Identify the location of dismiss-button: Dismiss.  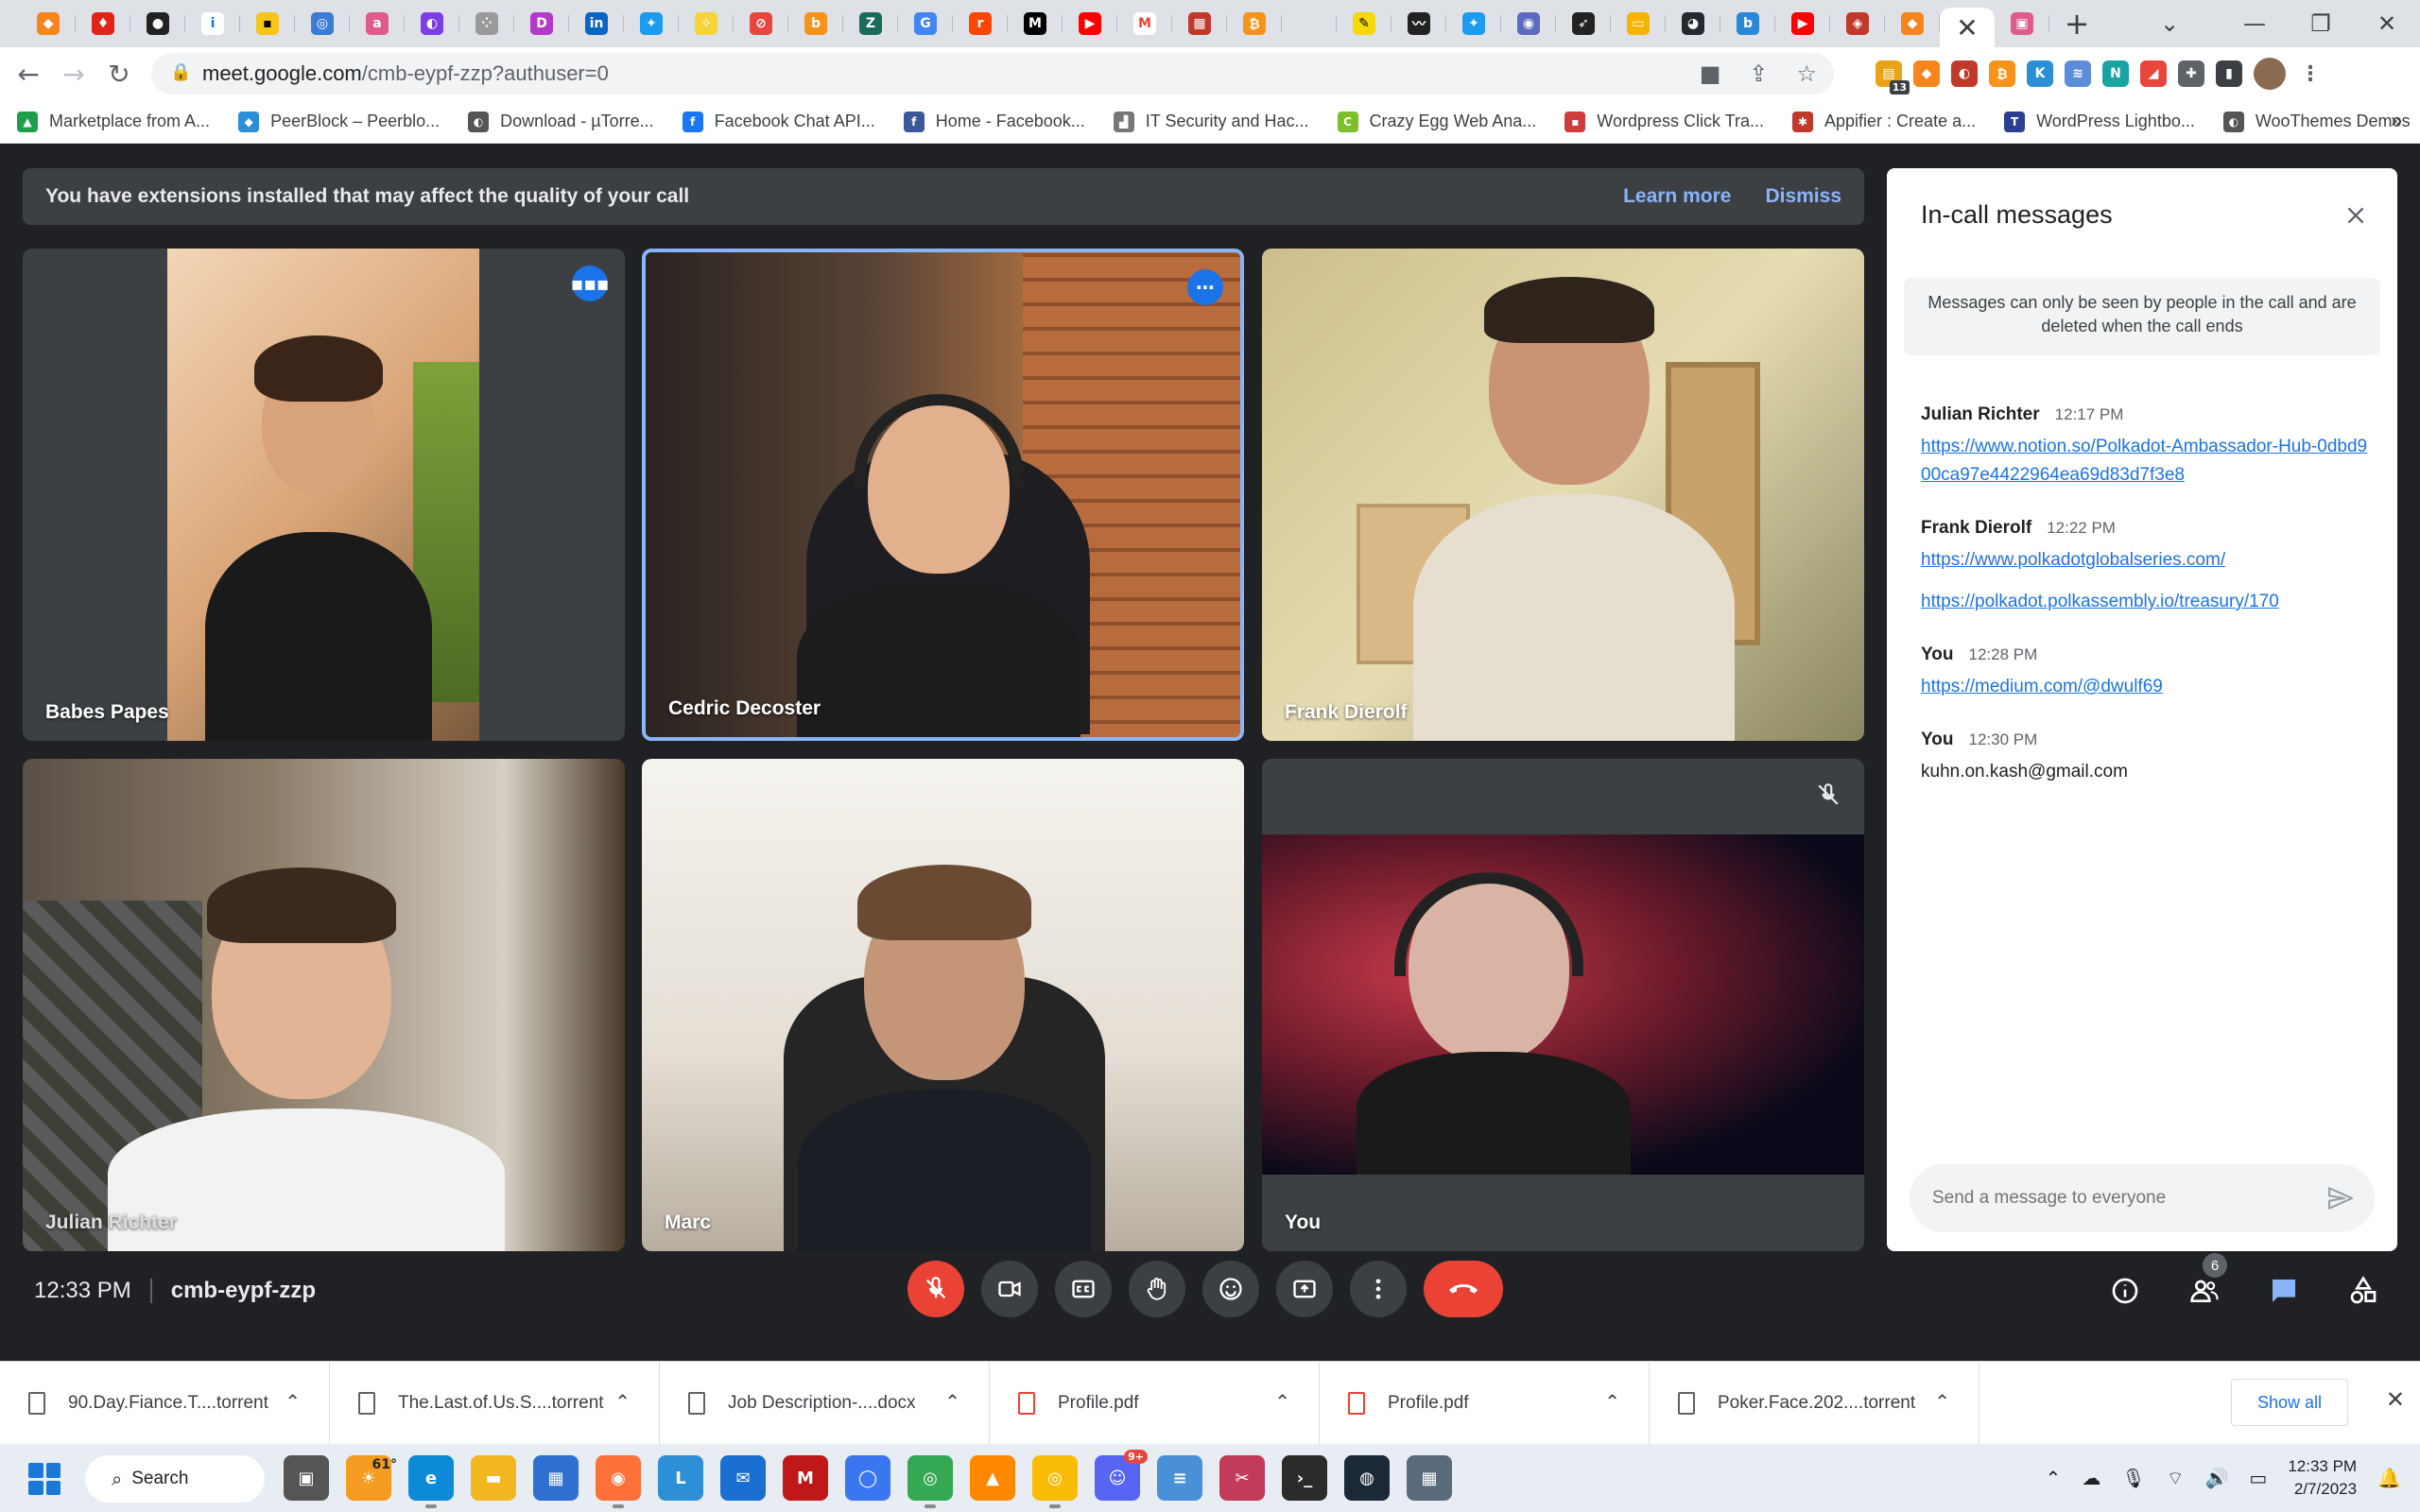
(1803, 196).